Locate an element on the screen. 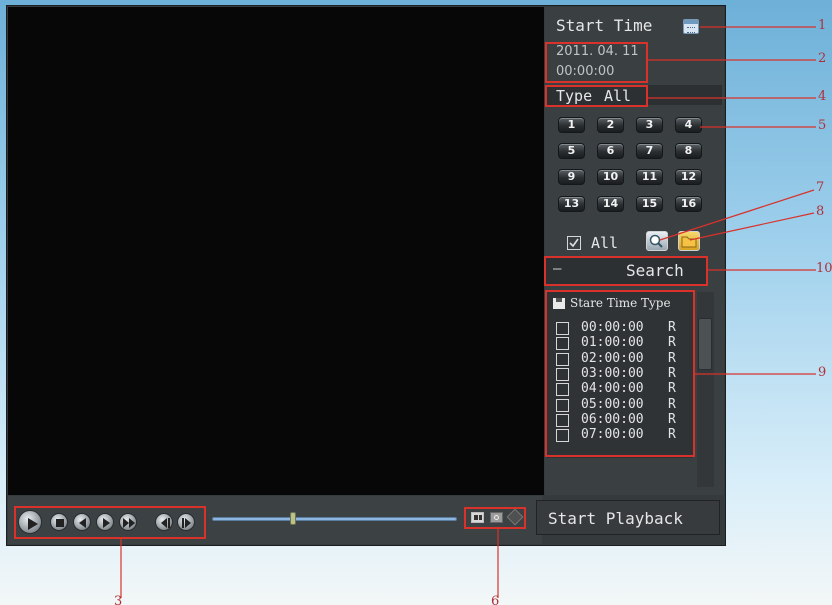 The width and height of the screenshot is (832, 605). callout-number-2: 2 is located at coordinates (822, 58).